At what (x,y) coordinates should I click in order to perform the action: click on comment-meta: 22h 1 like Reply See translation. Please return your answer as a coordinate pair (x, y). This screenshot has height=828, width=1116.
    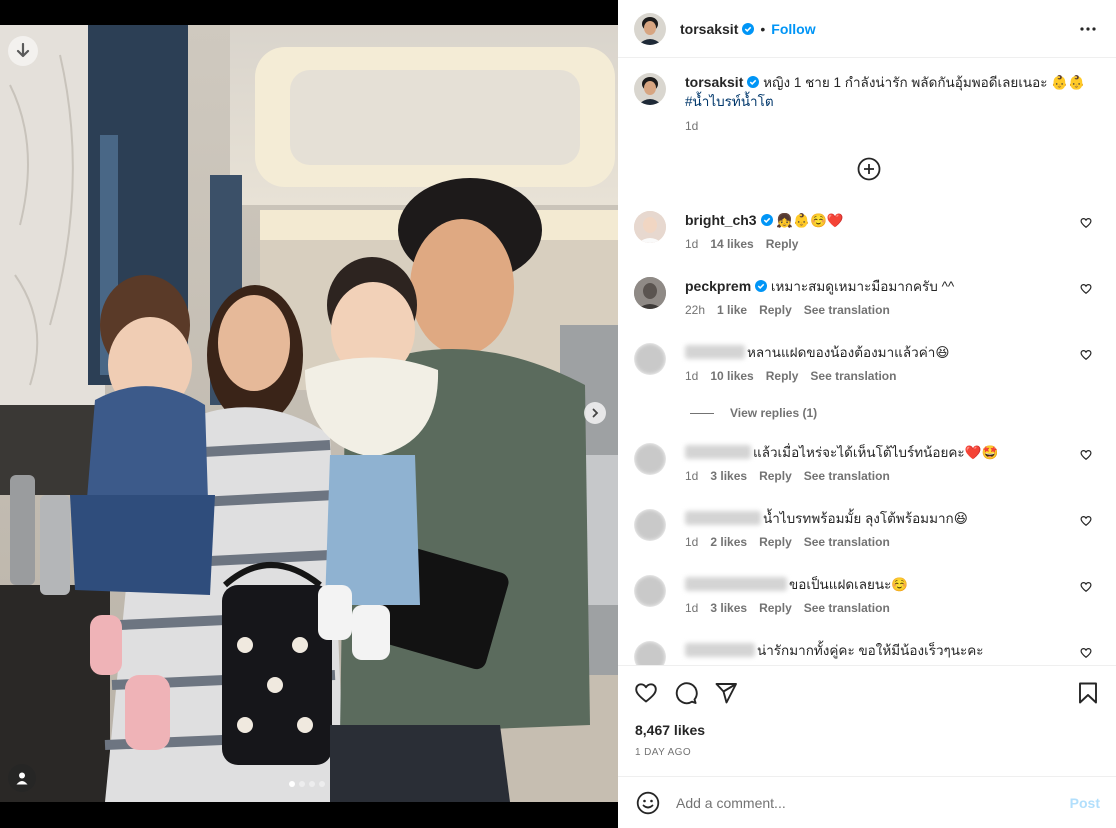
    Looking at the image, I should click on (882, 310).